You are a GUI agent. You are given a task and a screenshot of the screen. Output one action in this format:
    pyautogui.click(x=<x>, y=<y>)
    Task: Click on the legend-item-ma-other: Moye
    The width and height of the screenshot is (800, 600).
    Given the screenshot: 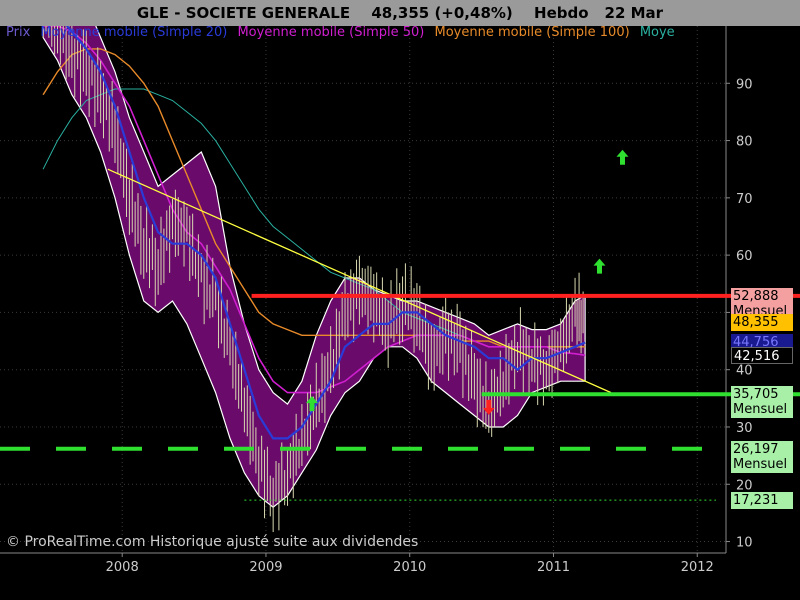 What is the action you would take?
    pyautogui.click(x=657, y=32)
    